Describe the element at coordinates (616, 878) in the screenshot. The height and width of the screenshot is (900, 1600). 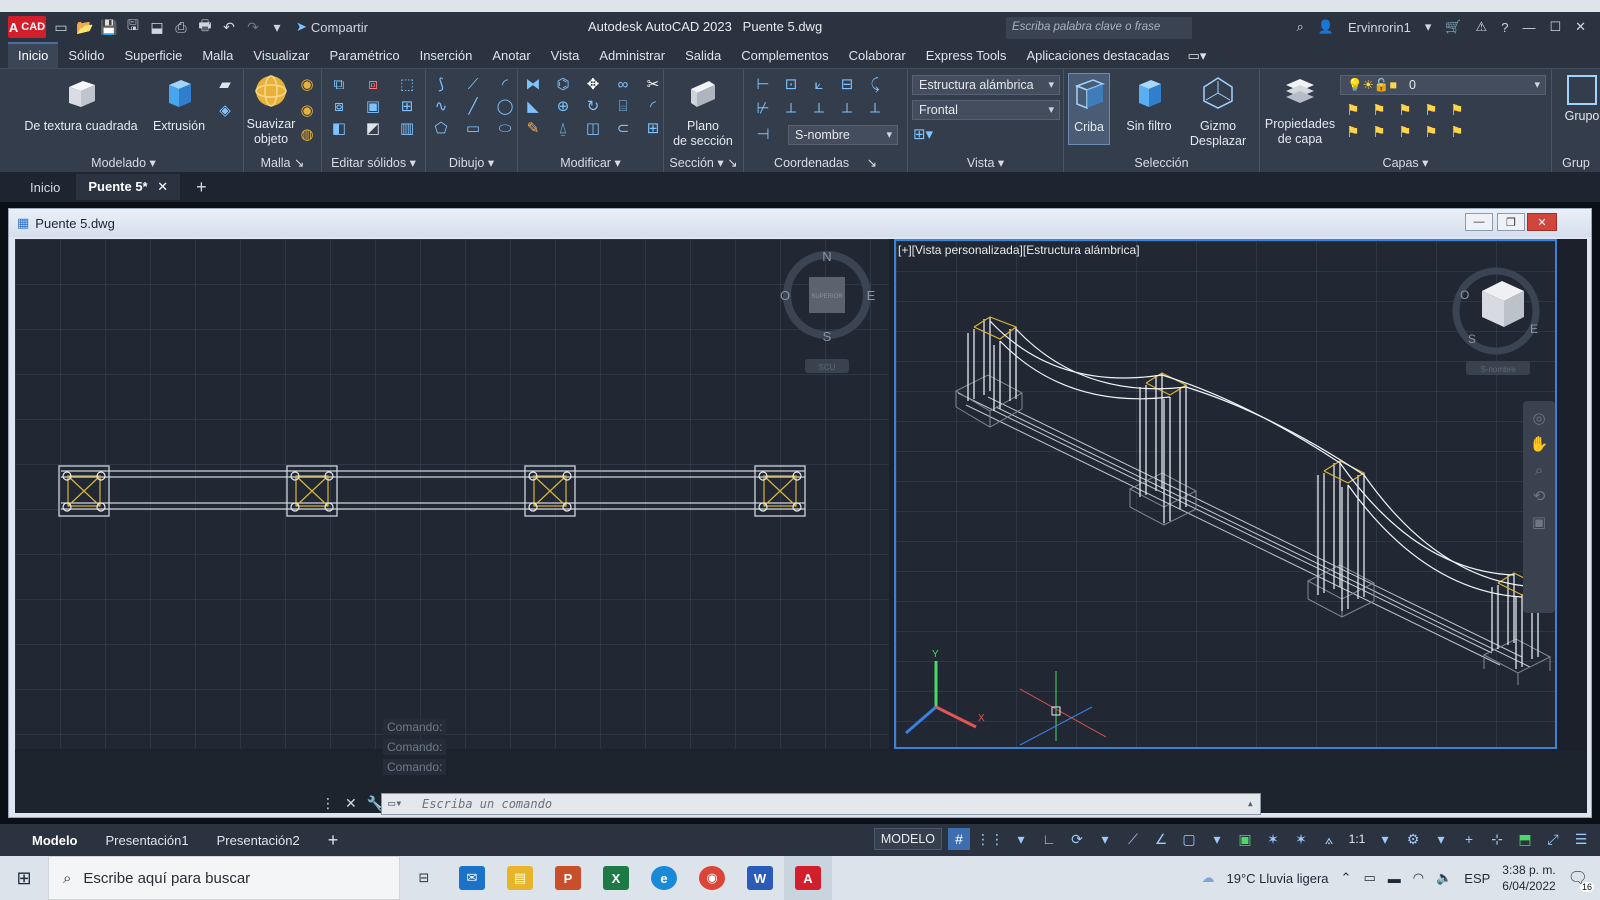
I see `excel-icon: X` at that location.